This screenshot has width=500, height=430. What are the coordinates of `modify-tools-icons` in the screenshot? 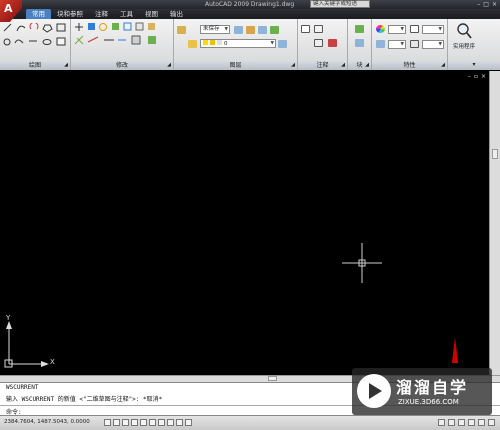 It's located at (115, 33).